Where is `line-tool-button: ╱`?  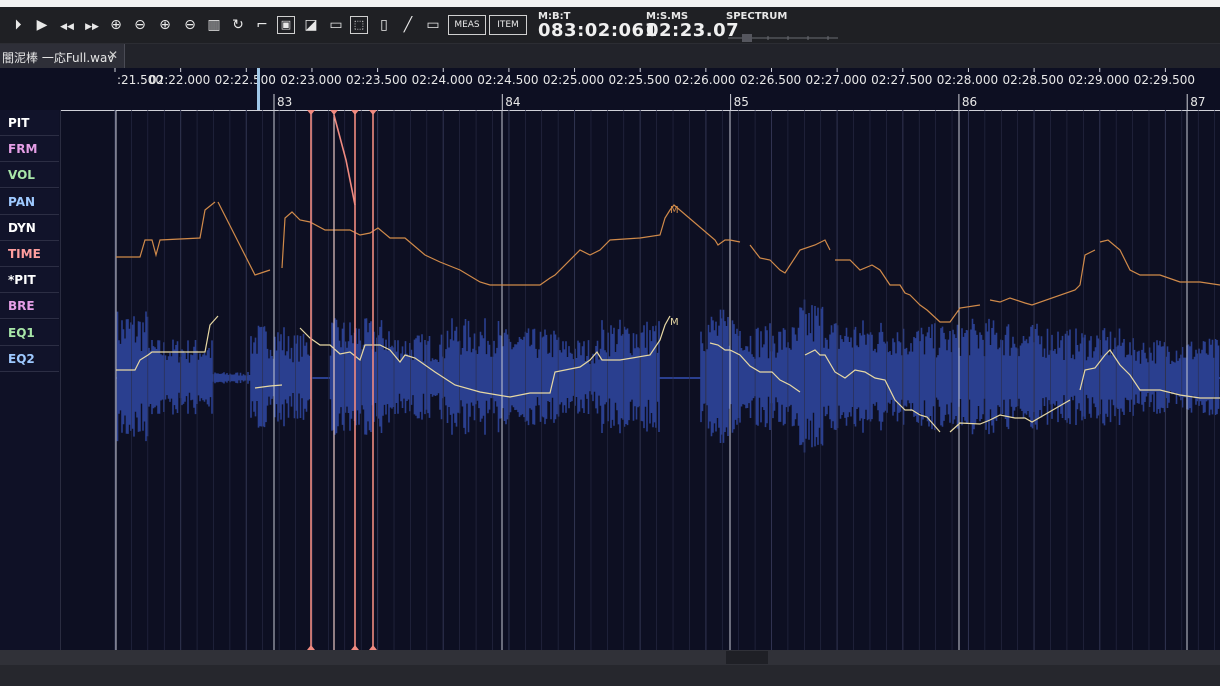
line-tool-button: ╱ is located at coordinates (408, 25).